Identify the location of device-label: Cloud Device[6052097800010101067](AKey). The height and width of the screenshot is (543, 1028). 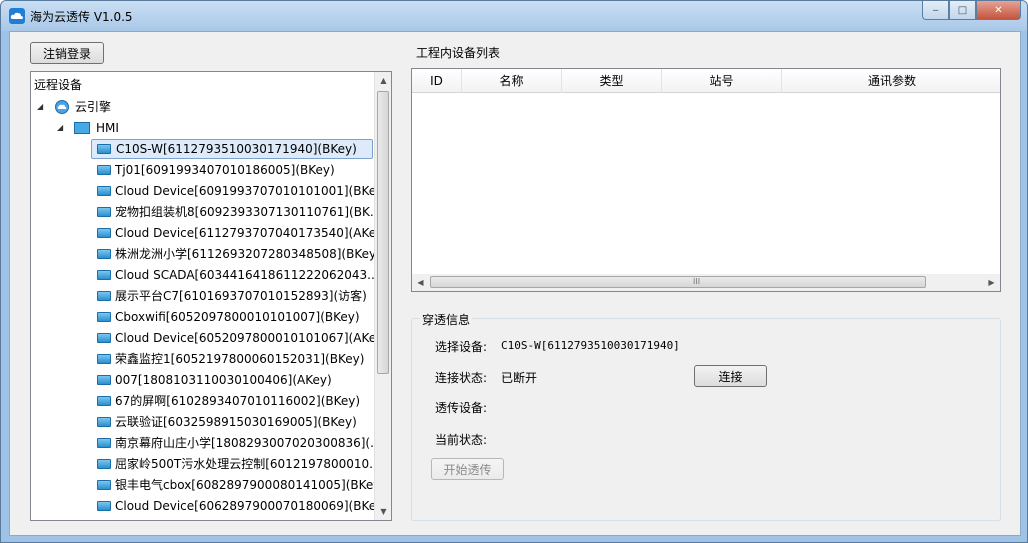
(251, 338).